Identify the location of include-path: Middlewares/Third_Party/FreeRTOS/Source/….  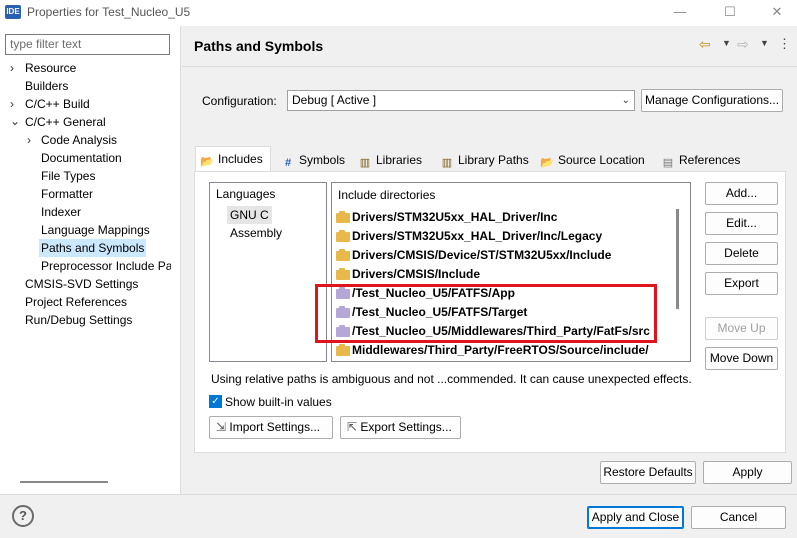
(500, 350).